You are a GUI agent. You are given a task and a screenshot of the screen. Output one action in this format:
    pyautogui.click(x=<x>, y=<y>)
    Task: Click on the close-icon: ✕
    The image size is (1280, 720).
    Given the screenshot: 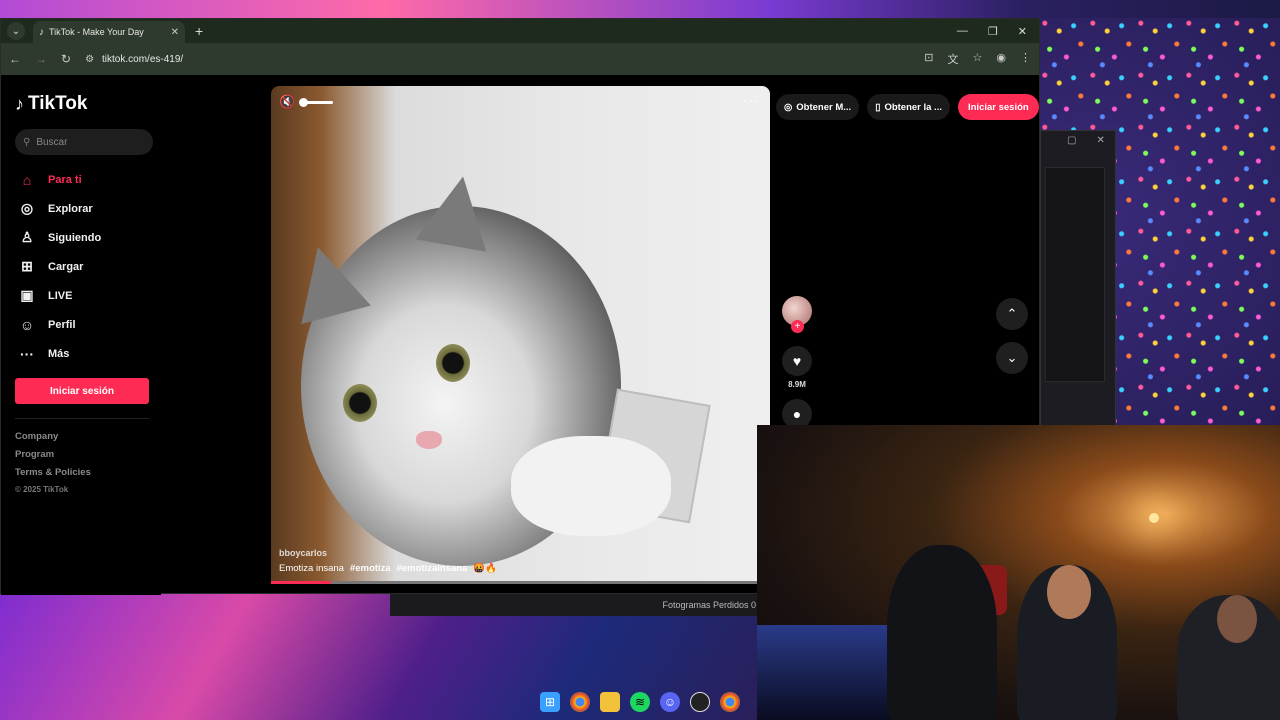 What is the action you would take?
    pyautogui.click(x=1100, y=140)
    